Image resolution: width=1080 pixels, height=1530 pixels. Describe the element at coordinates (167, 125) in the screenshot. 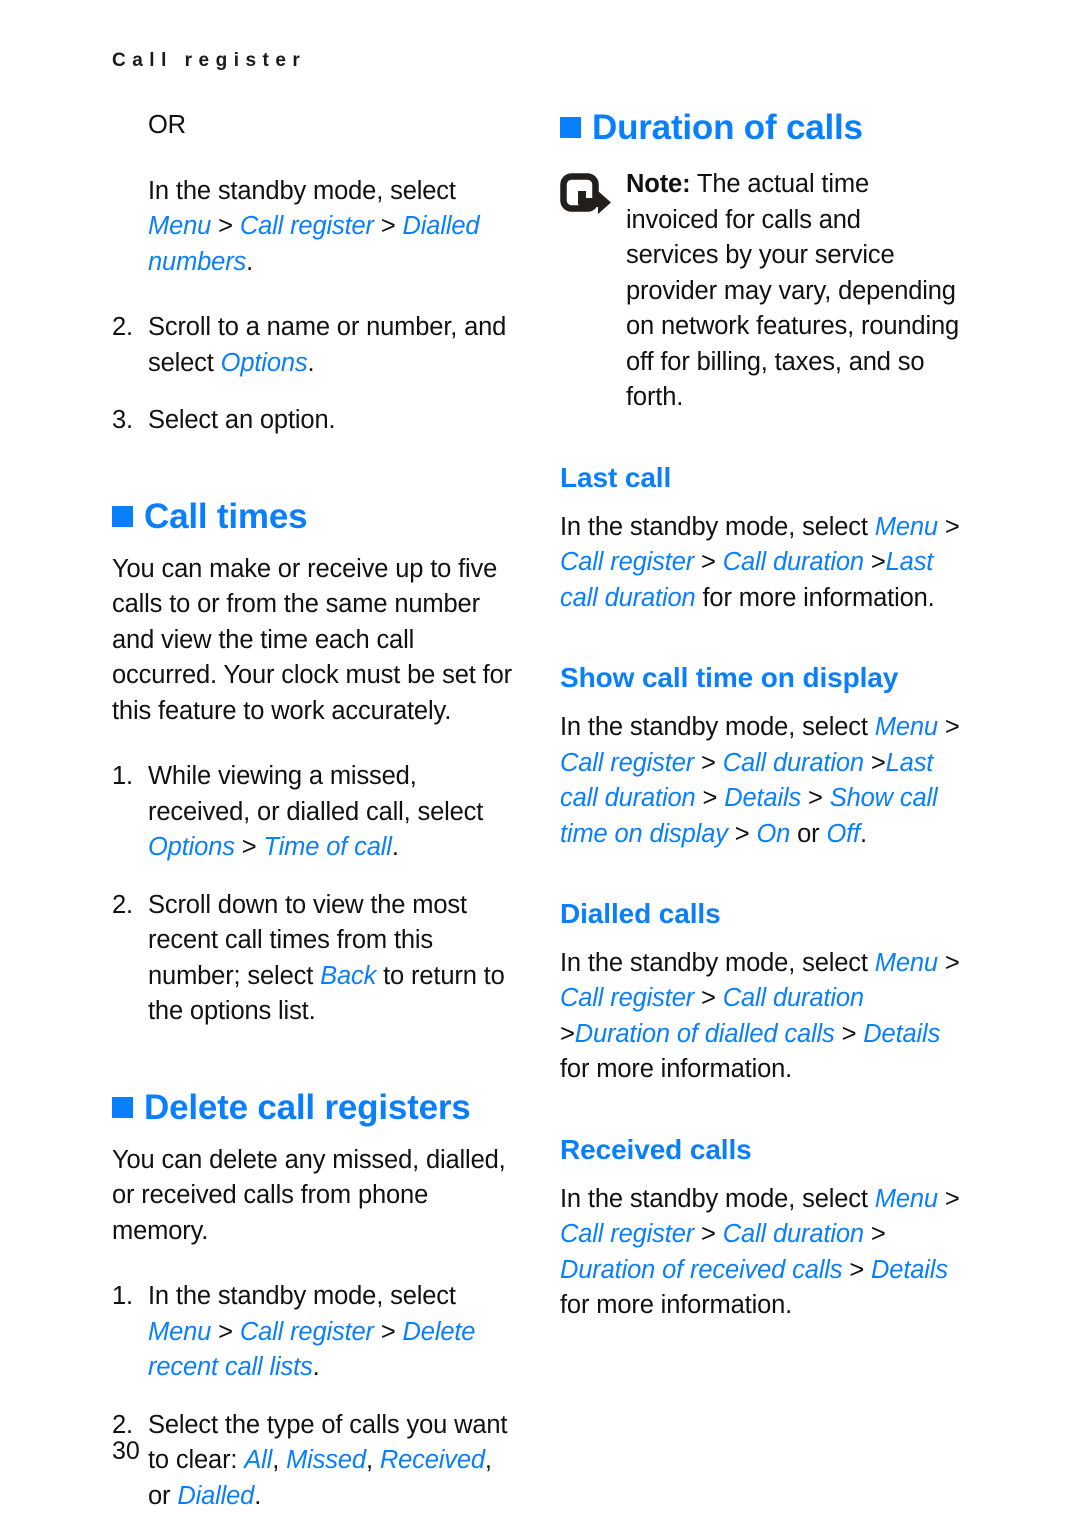

I see `or-label: OR` at that location.